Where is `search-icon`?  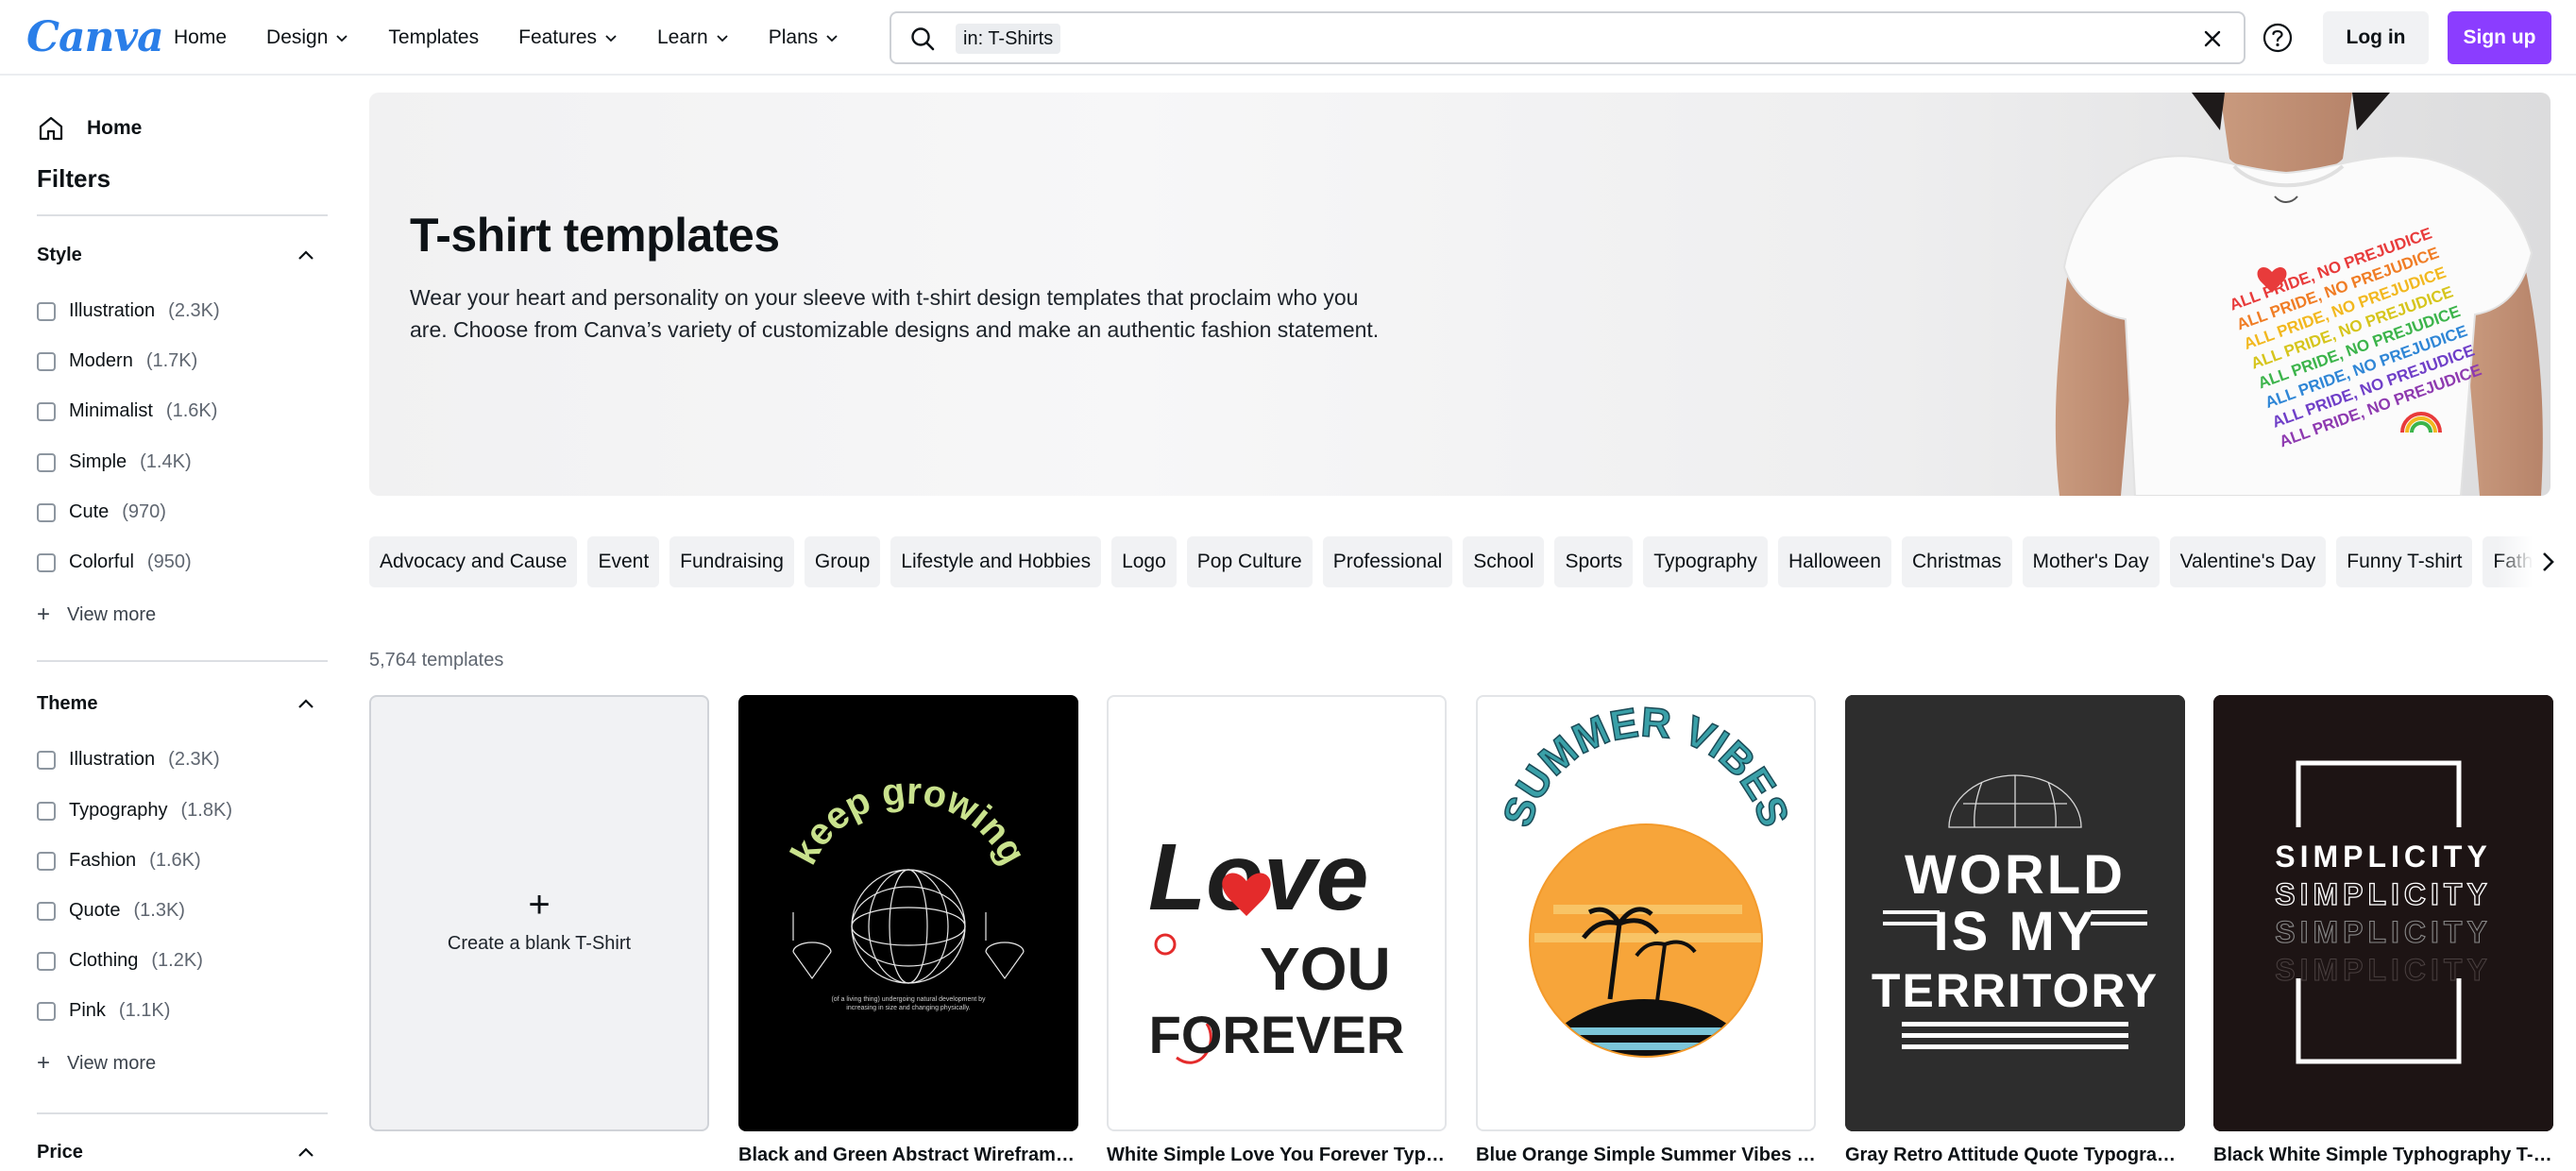 search-icon is located at coordinates (922, 39).